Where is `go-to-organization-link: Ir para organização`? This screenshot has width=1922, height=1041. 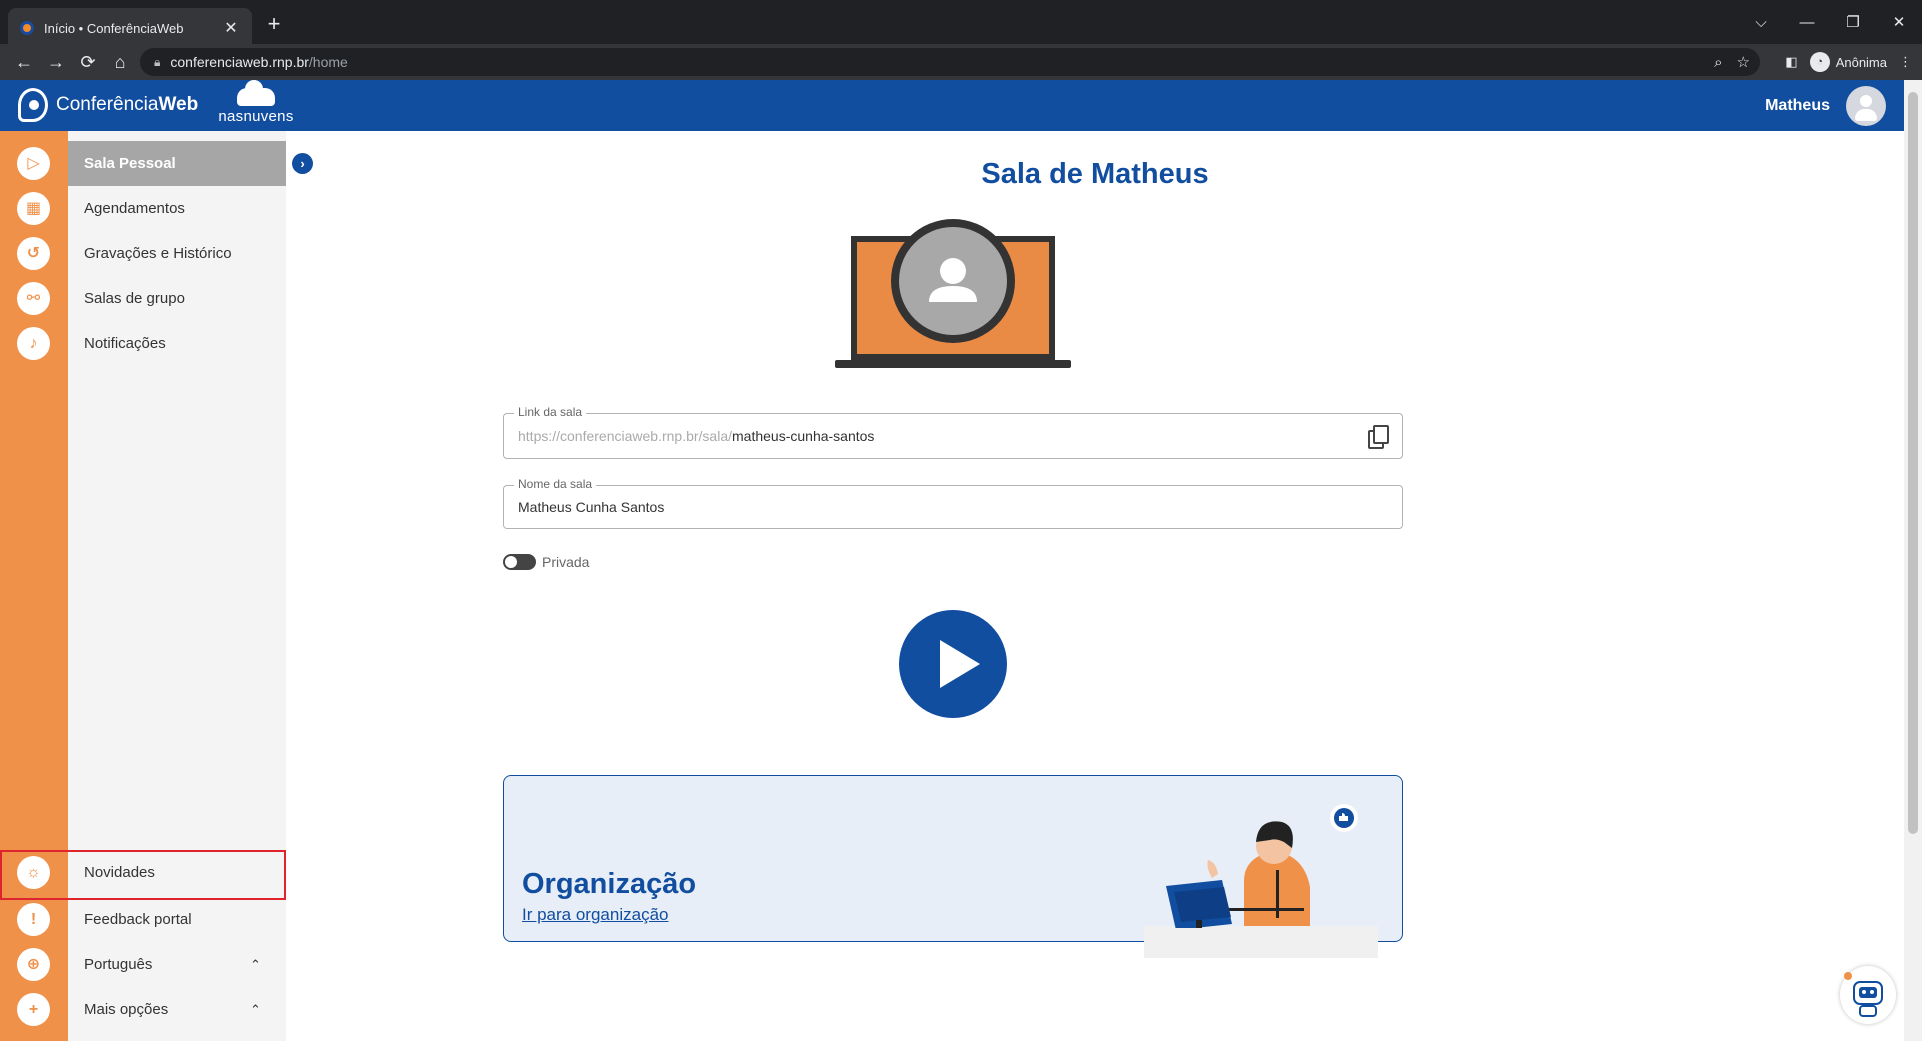 go-to-organization-link: Ir para organização is located at coordinates (595, 915).